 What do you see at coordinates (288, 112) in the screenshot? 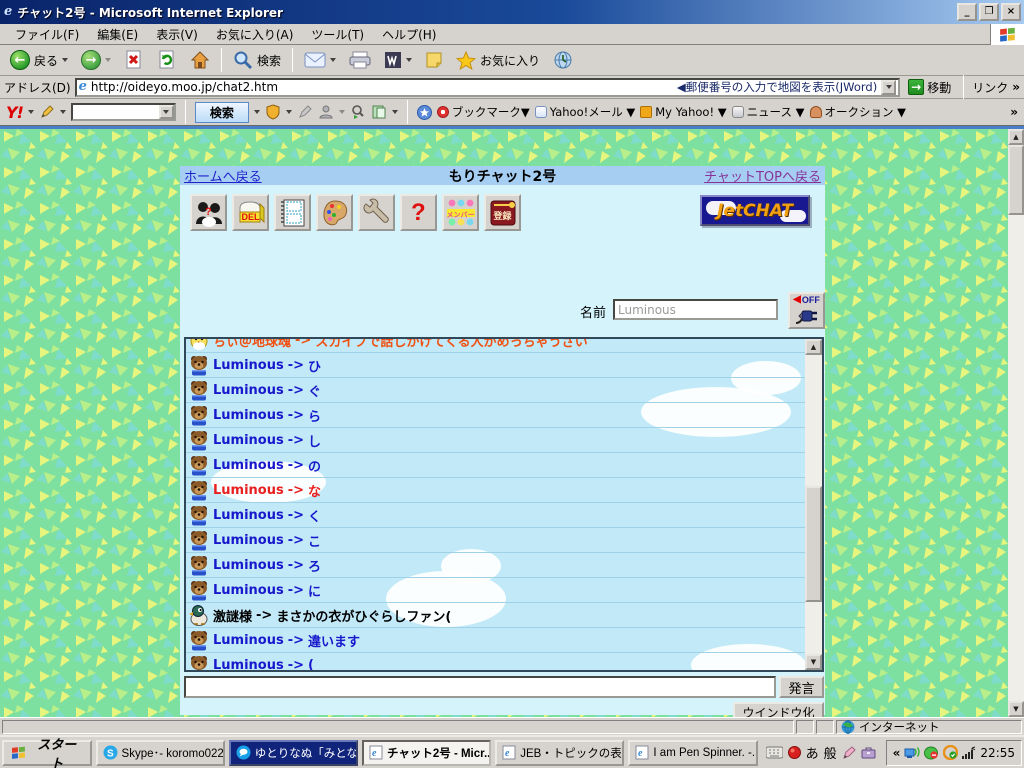
I see `shield-dropdown-icon` at bounding box center [288, 112].